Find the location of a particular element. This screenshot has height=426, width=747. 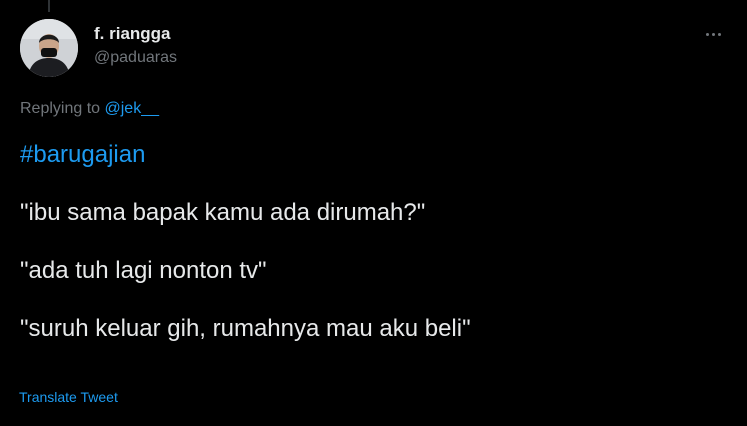

mention-link: @jek__ is located at coordinates (132, 108).